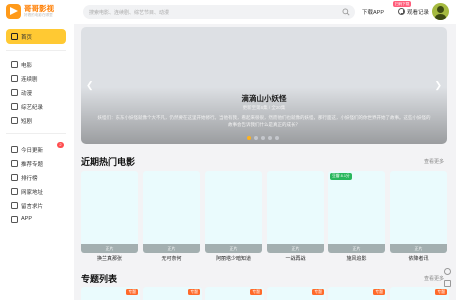  I want to click on movie-poster: 豆瓣 8.1分 正片, so click(356, 212).